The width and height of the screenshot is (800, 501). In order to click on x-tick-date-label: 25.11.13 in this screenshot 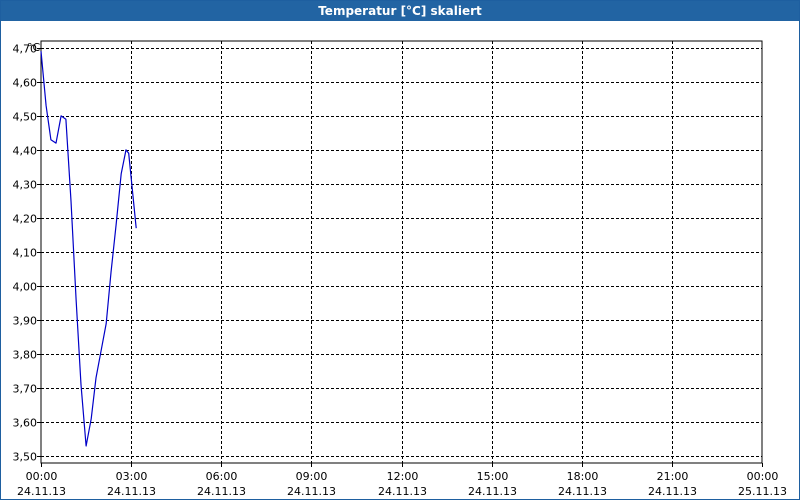, I will do `click(762, 491)`.